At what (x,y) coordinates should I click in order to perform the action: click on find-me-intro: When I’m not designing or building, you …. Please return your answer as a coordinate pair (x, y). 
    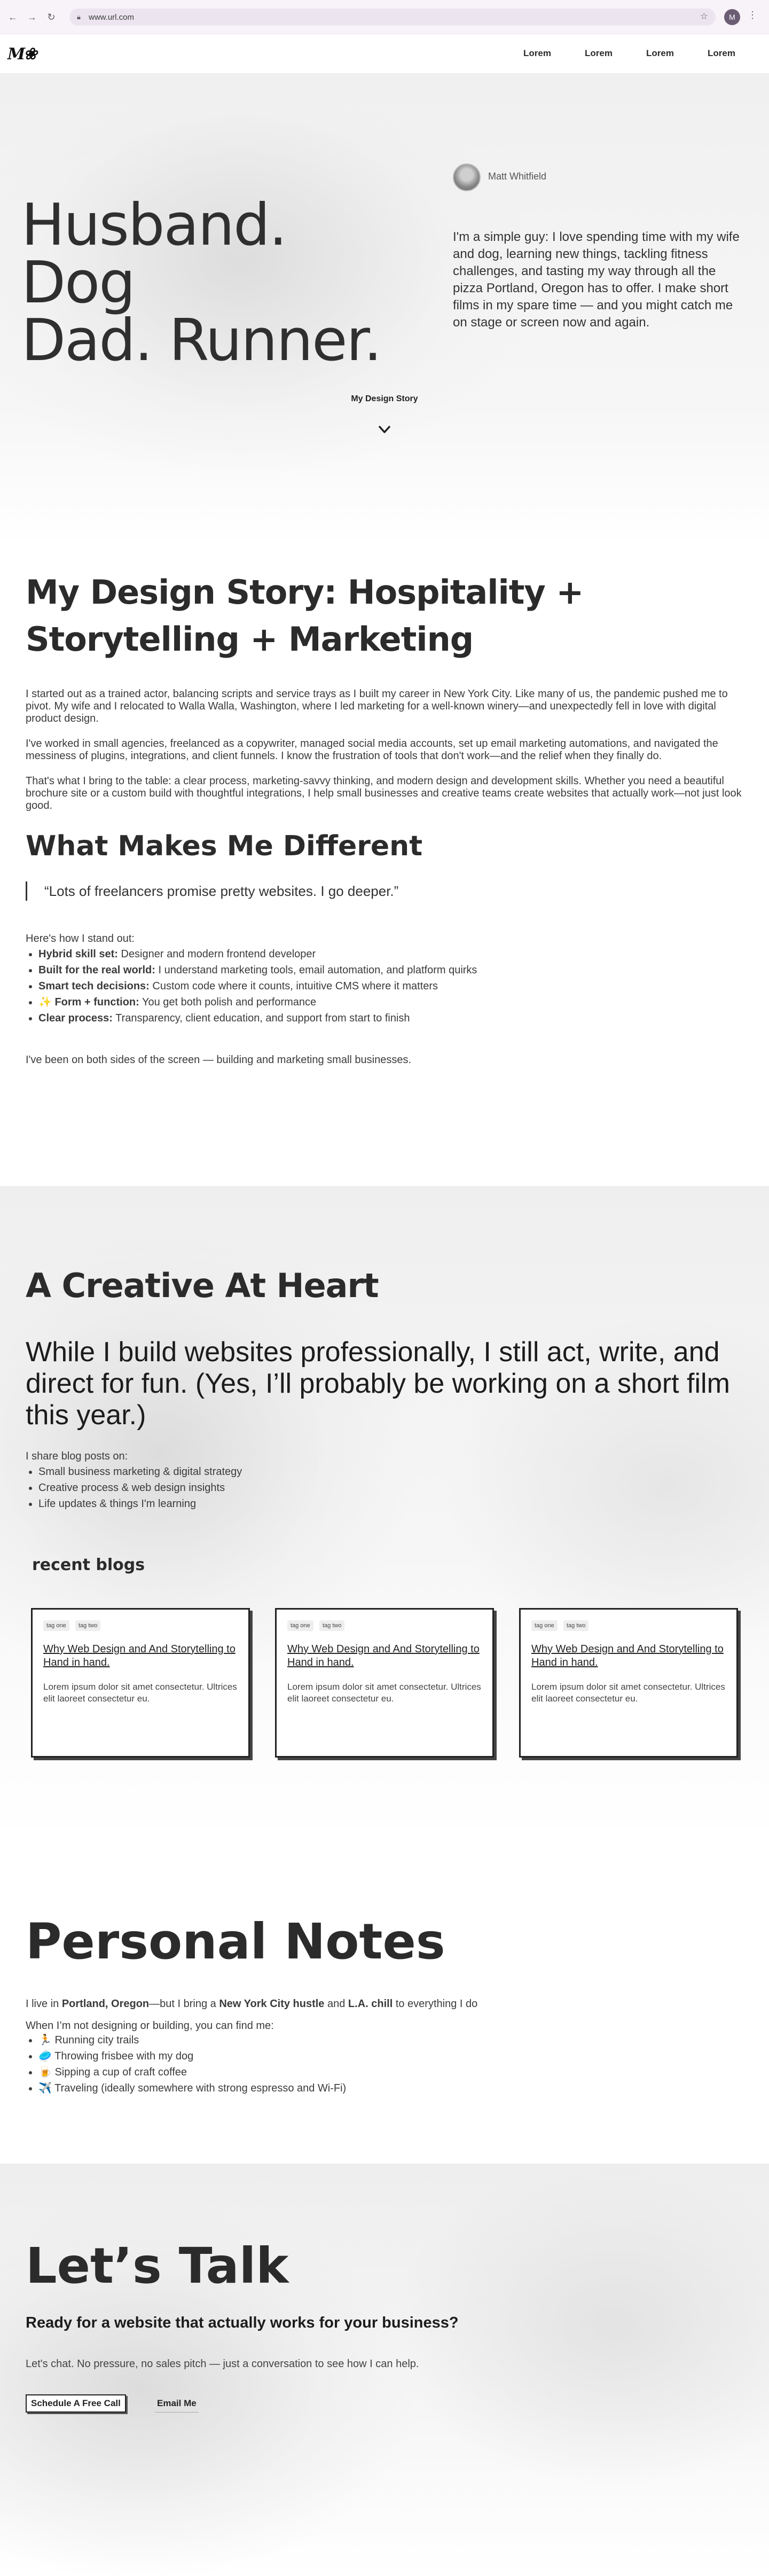
    Looking at the image, I should click on (150, 2026).